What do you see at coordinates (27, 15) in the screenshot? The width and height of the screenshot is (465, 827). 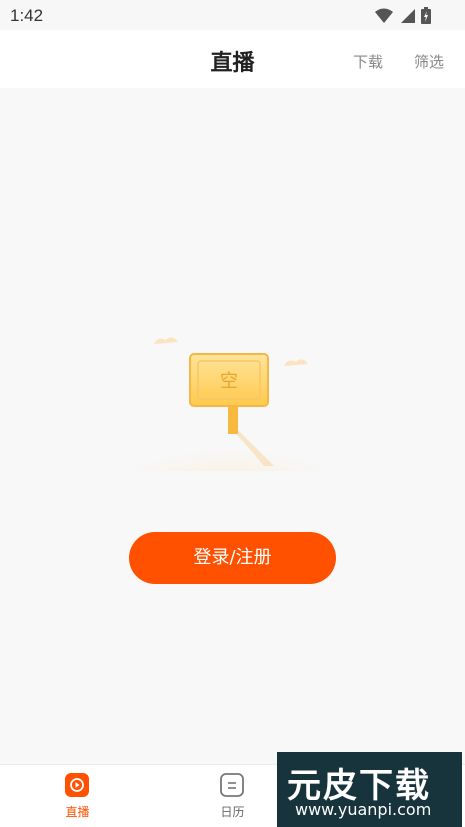 I see `status-time: 1:42` at bounding box center [27, 15].